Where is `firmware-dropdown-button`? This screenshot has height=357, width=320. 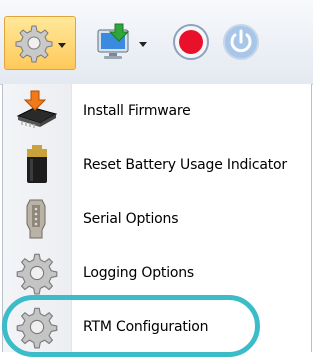 firmware-dropdown-button is located at coordinates (121, 42).